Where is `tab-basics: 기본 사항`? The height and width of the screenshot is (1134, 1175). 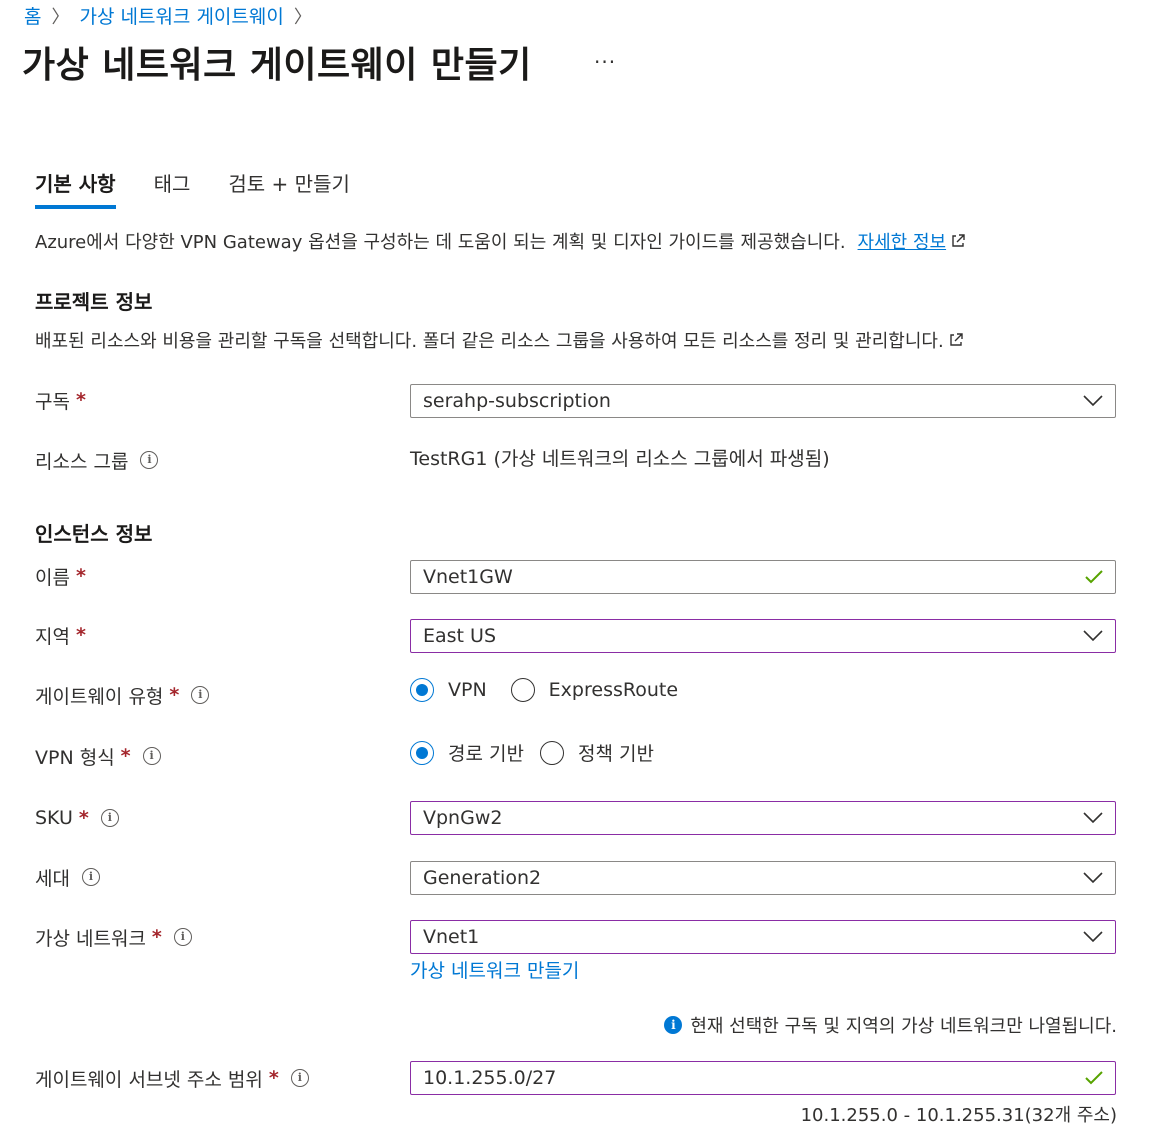
tab-basics: 기본 사항 is located at coordinates (75, 188).